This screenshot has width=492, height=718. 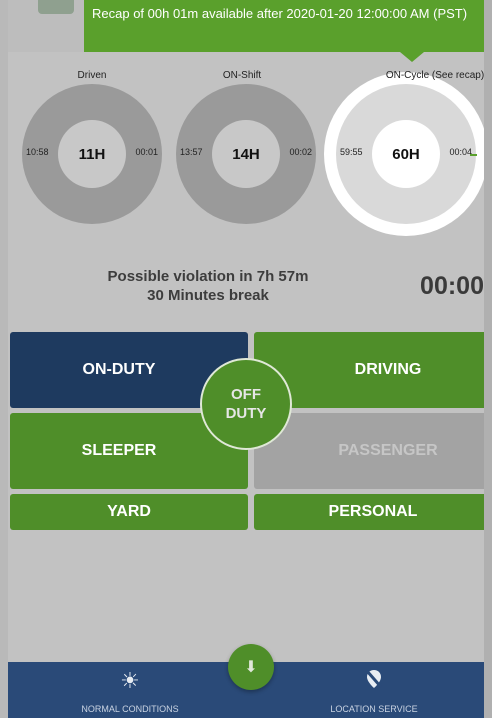 I want to click on normal-conditions-button: ☀ NORMAL CONDITIONS, so click(x=130, y=690).